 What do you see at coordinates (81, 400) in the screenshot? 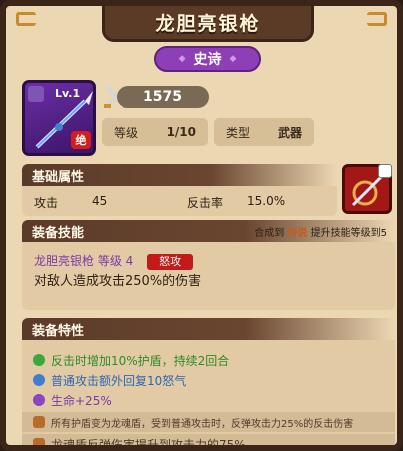
I see `trait-text: 生命+25%` at bounding box center [81, 400].